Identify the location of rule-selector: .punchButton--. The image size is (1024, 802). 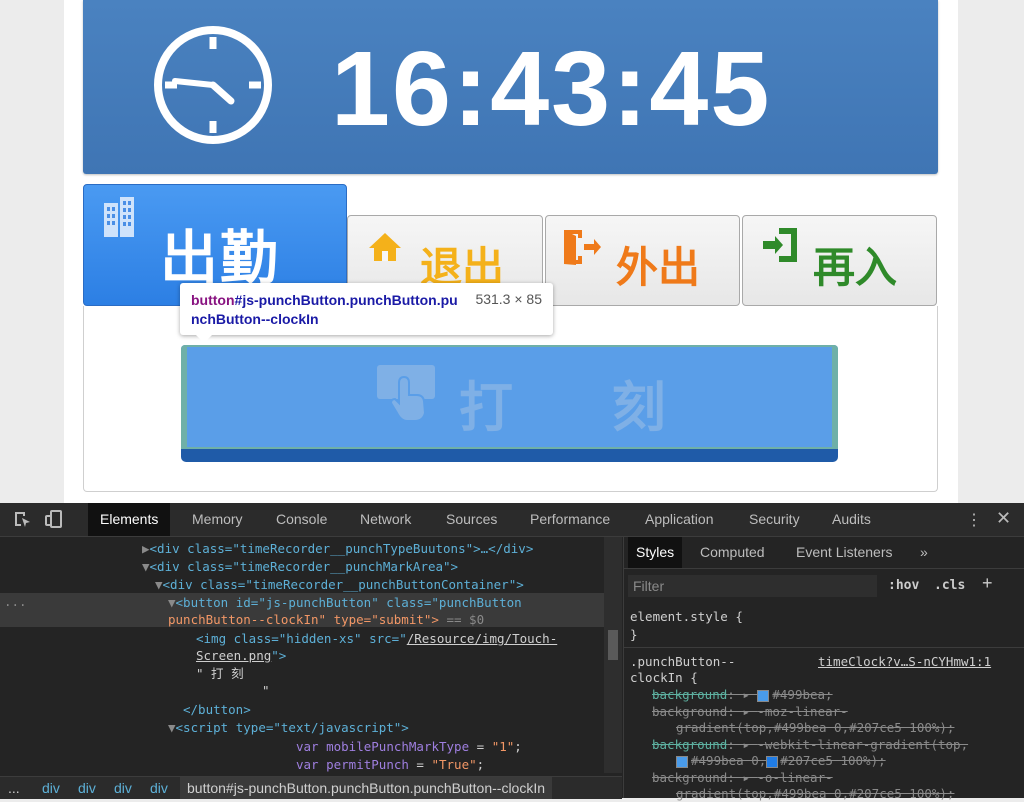
(682, 662).